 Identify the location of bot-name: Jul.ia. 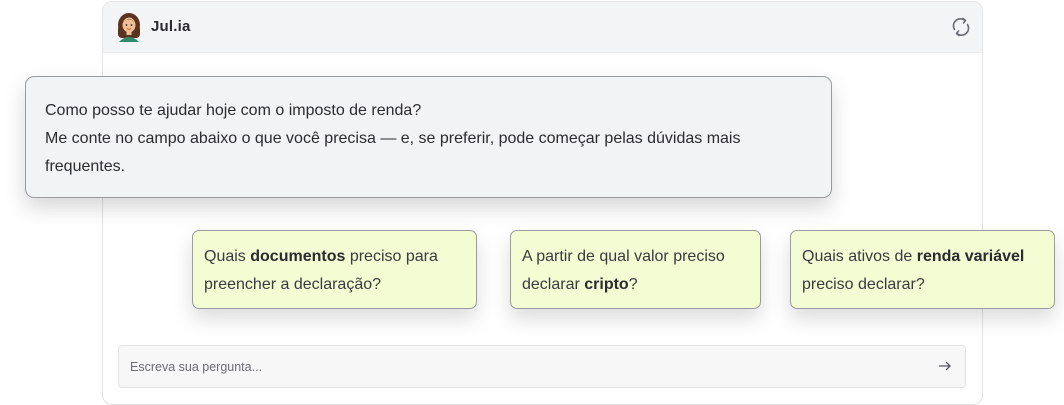
(171, 26).